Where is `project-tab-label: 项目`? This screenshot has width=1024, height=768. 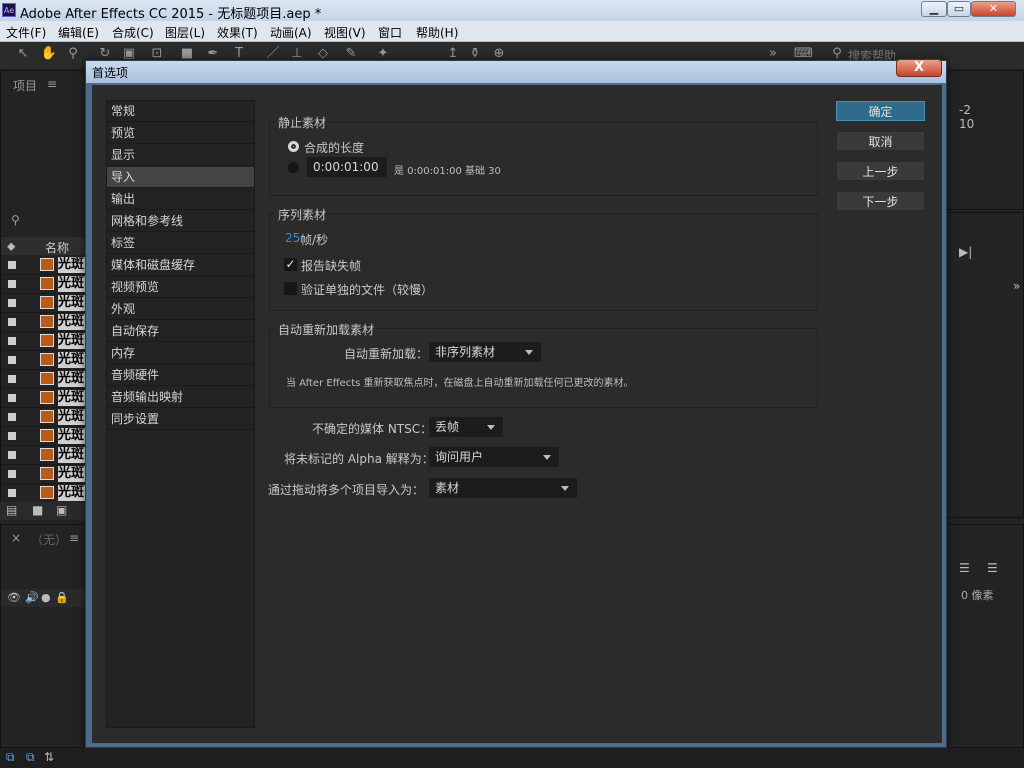 project-tab-label: 项目 is located at coordinates (25, 85).